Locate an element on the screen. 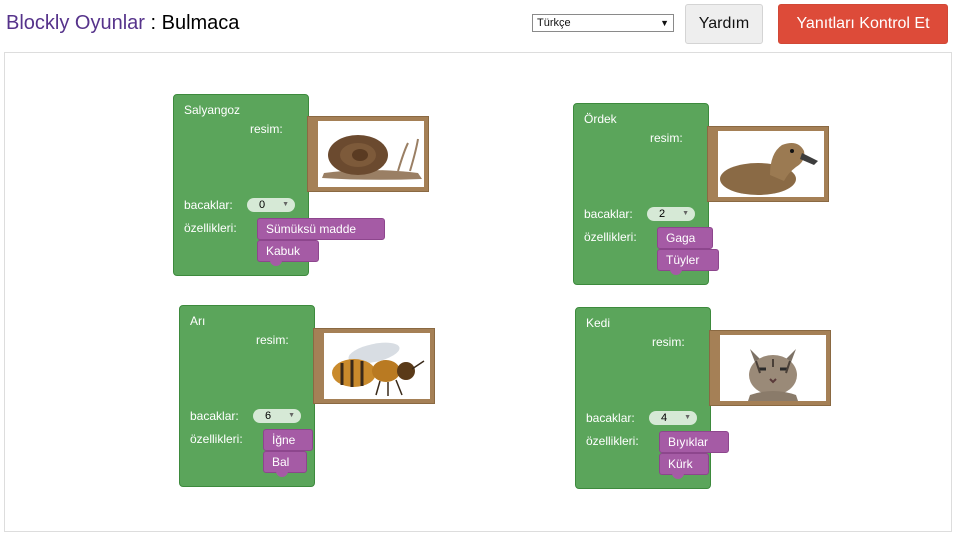 The width and height of the screenshot is (960, 540). legs-value: 0 is located at coordinates (262, 205).